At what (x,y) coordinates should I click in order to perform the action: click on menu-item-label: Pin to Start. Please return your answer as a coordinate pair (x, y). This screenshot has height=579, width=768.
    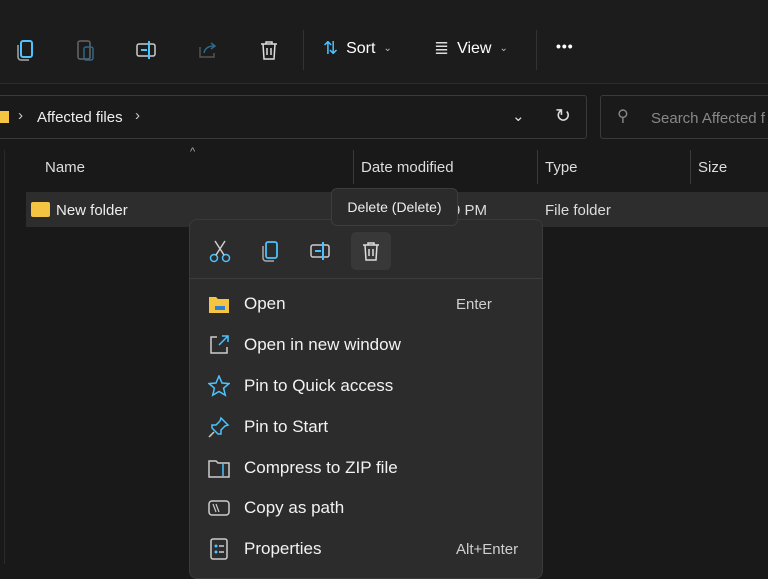
    Looking at the image, I should click on (286, 426).